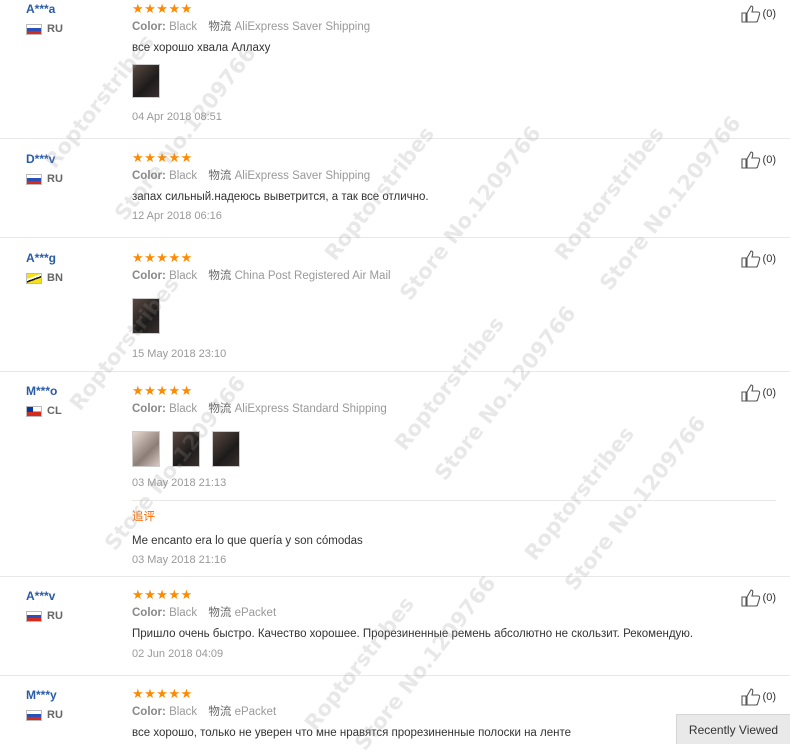 This screenshot has width=790, height=755. I want to click on review-date: 15 May 2018 23:10, so click(179, 354).